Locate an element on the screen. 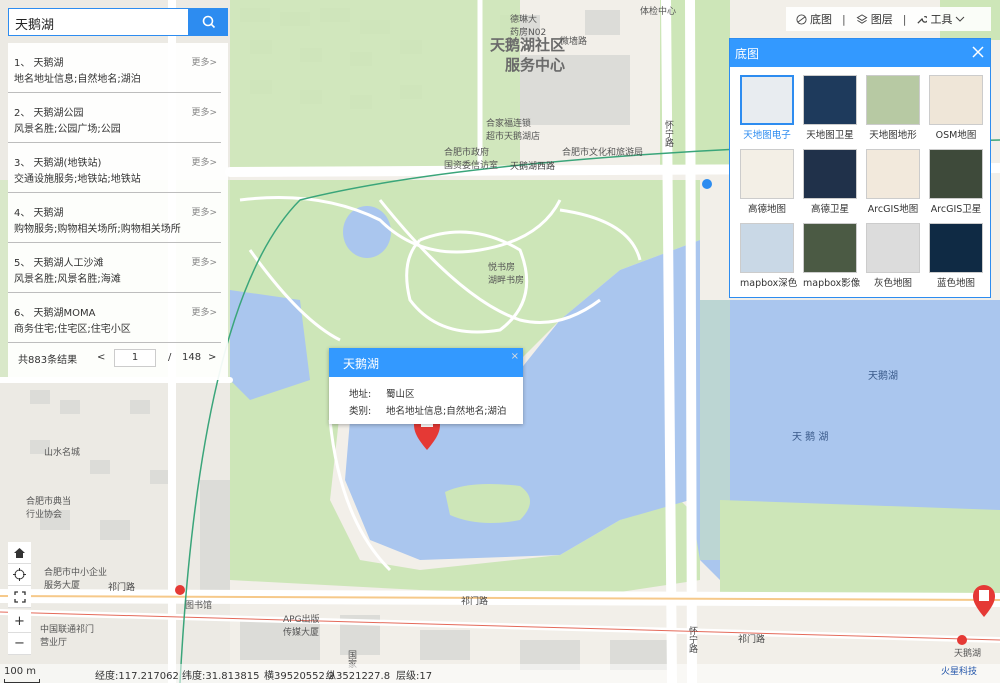  result-title: 2、 天鹅湖公园 is located at coordinates (49, 113).